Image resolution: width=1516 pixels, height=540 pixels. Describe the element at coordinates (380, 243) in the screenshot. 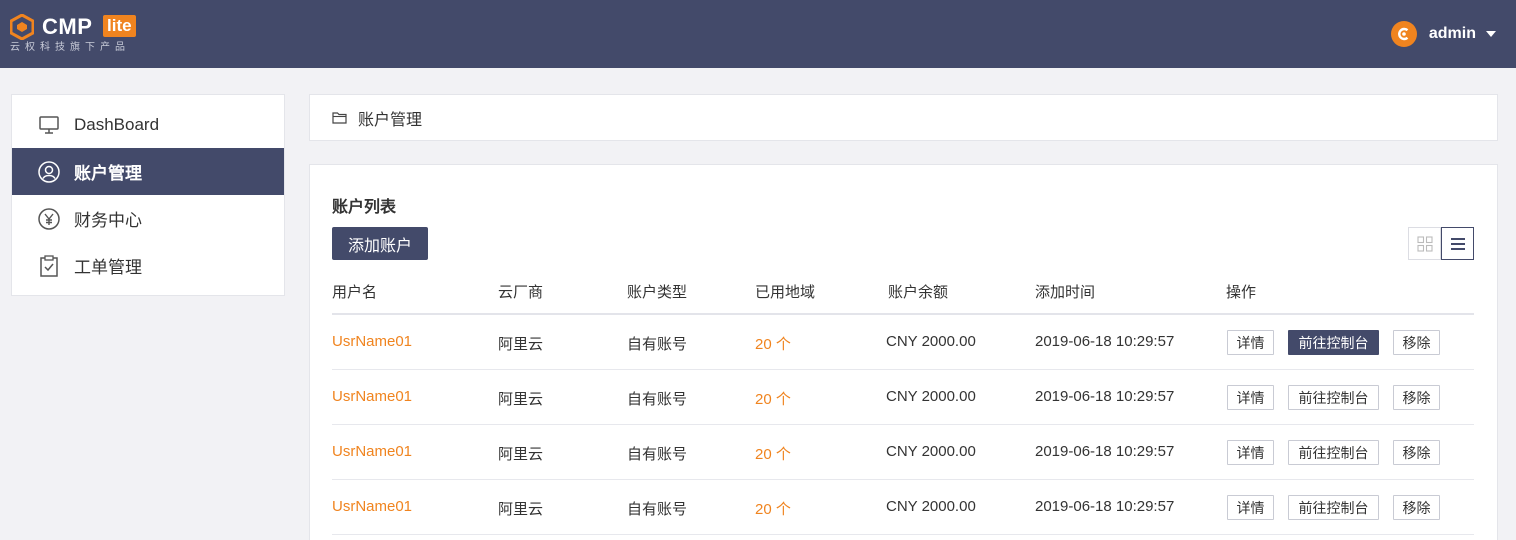

I see `add-account-button: 添加账户` at that location.